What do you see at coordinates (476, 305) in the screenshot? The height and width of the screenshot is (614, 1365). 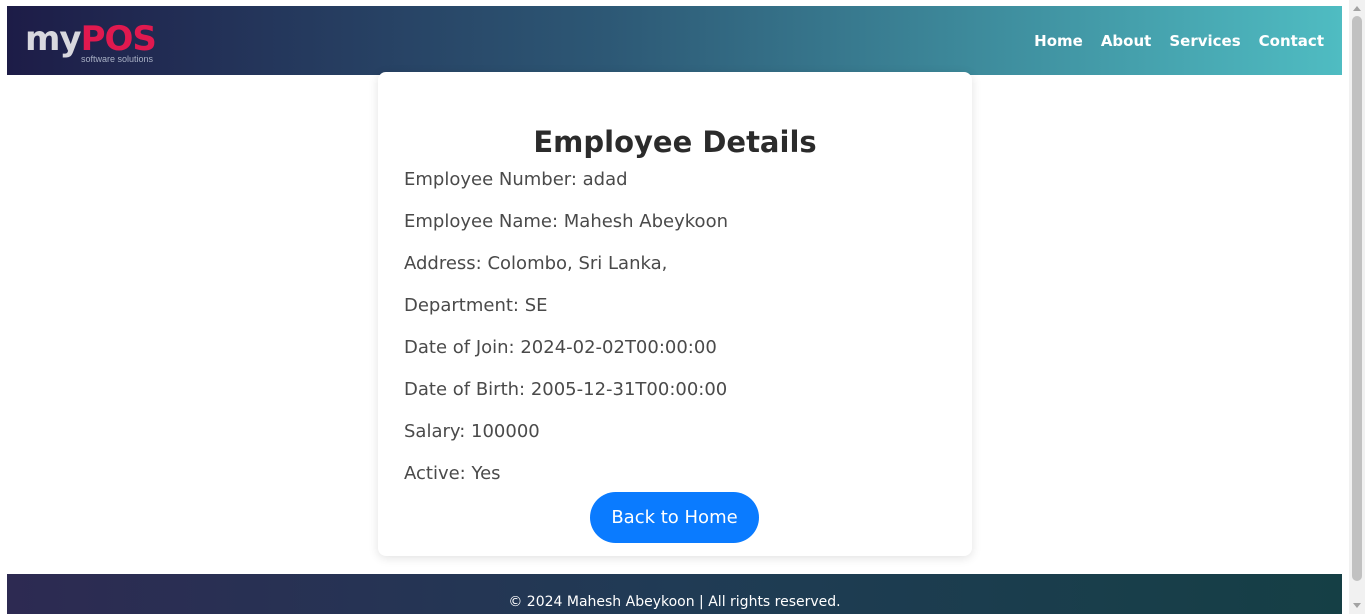 I see `detail-department: Department: SE` at bounding box center [476, 305].